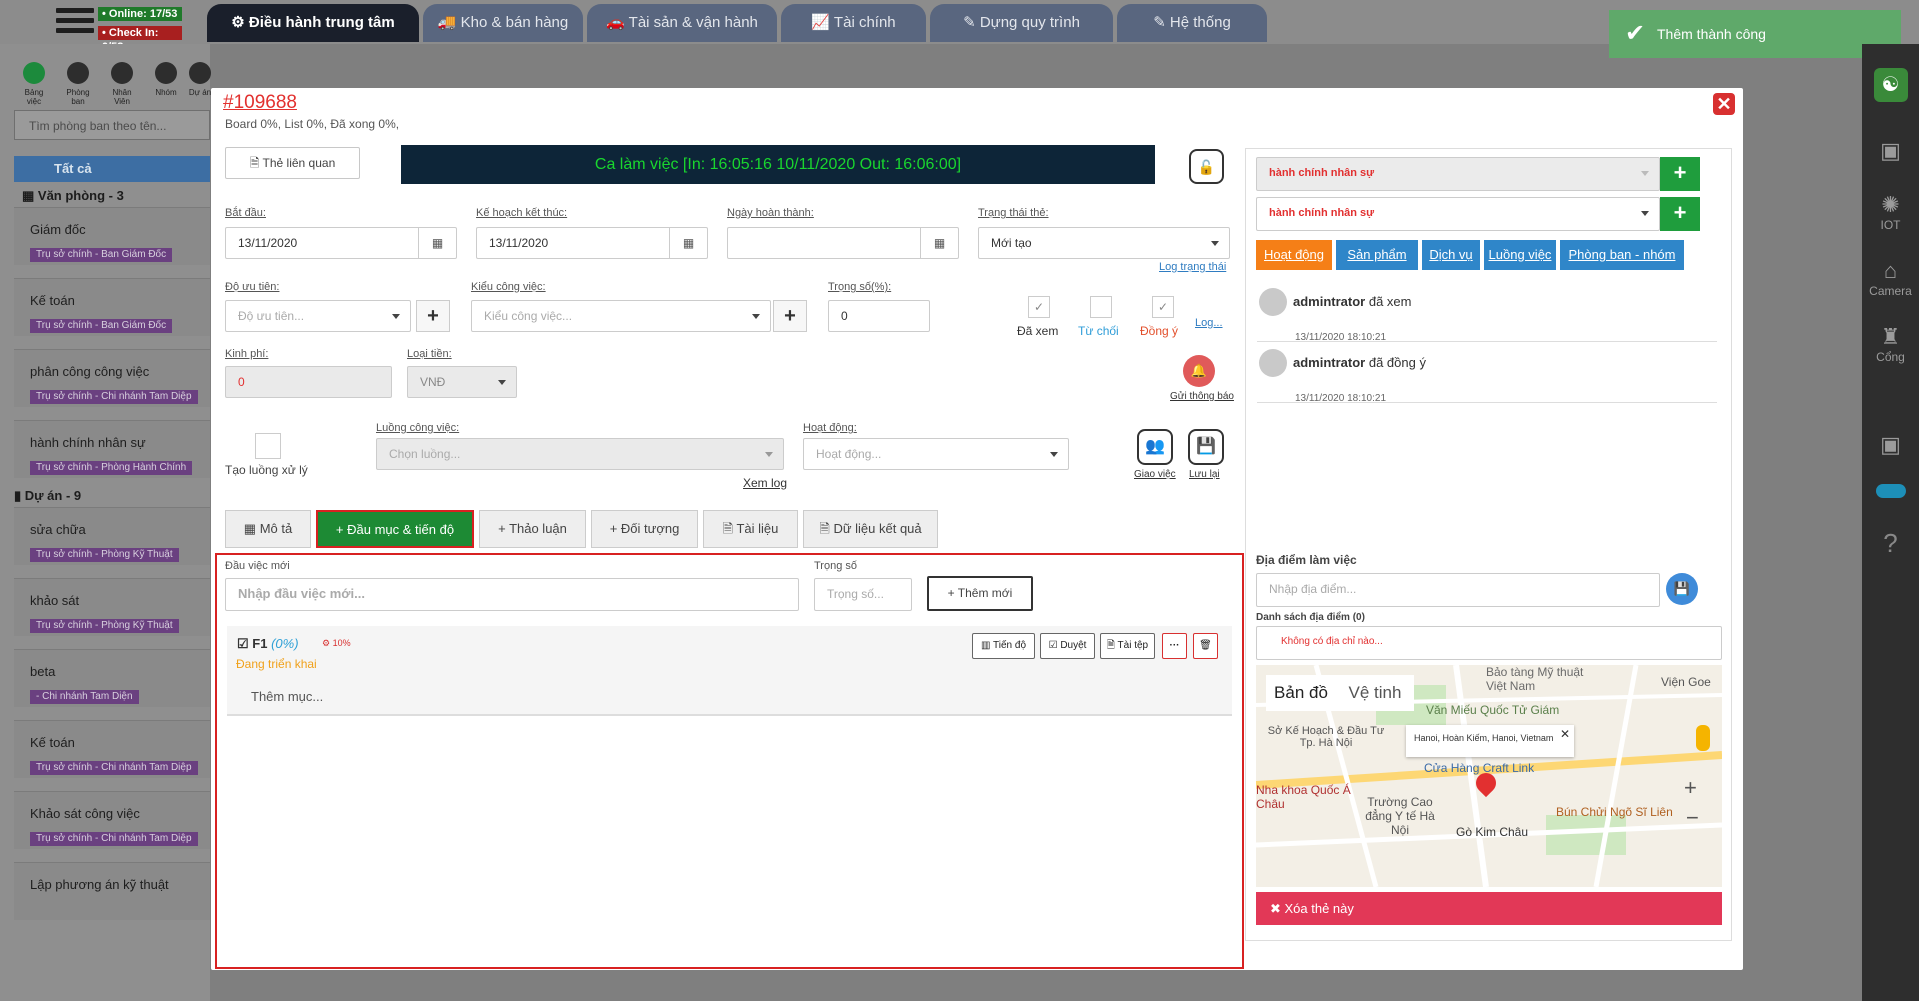  I want to click on add-worktype-button: +, so click(790, 316).